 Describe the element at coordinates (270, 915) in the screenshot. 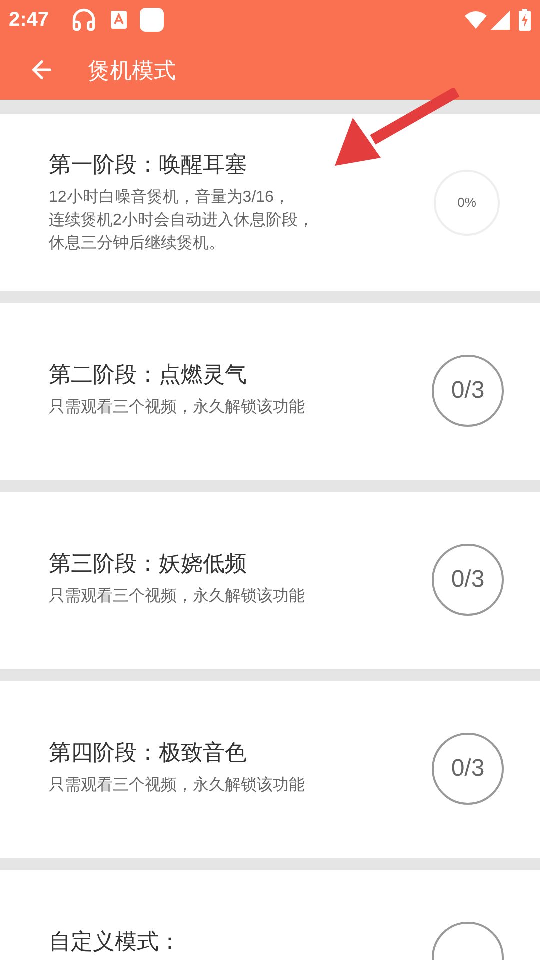

I see `stage-card: 自定义模式：` at that location.